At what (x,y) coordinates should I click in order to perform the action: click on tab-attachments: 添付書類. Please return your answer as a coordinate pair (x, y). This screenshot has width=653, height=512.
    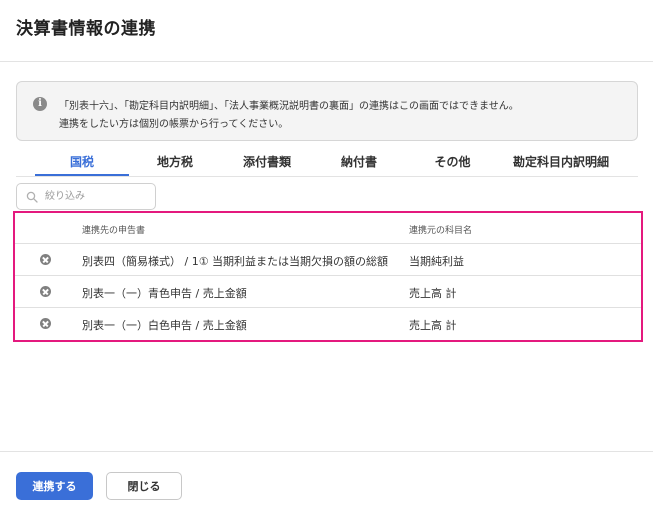
    Looking at the image, I should click on (267, 163).